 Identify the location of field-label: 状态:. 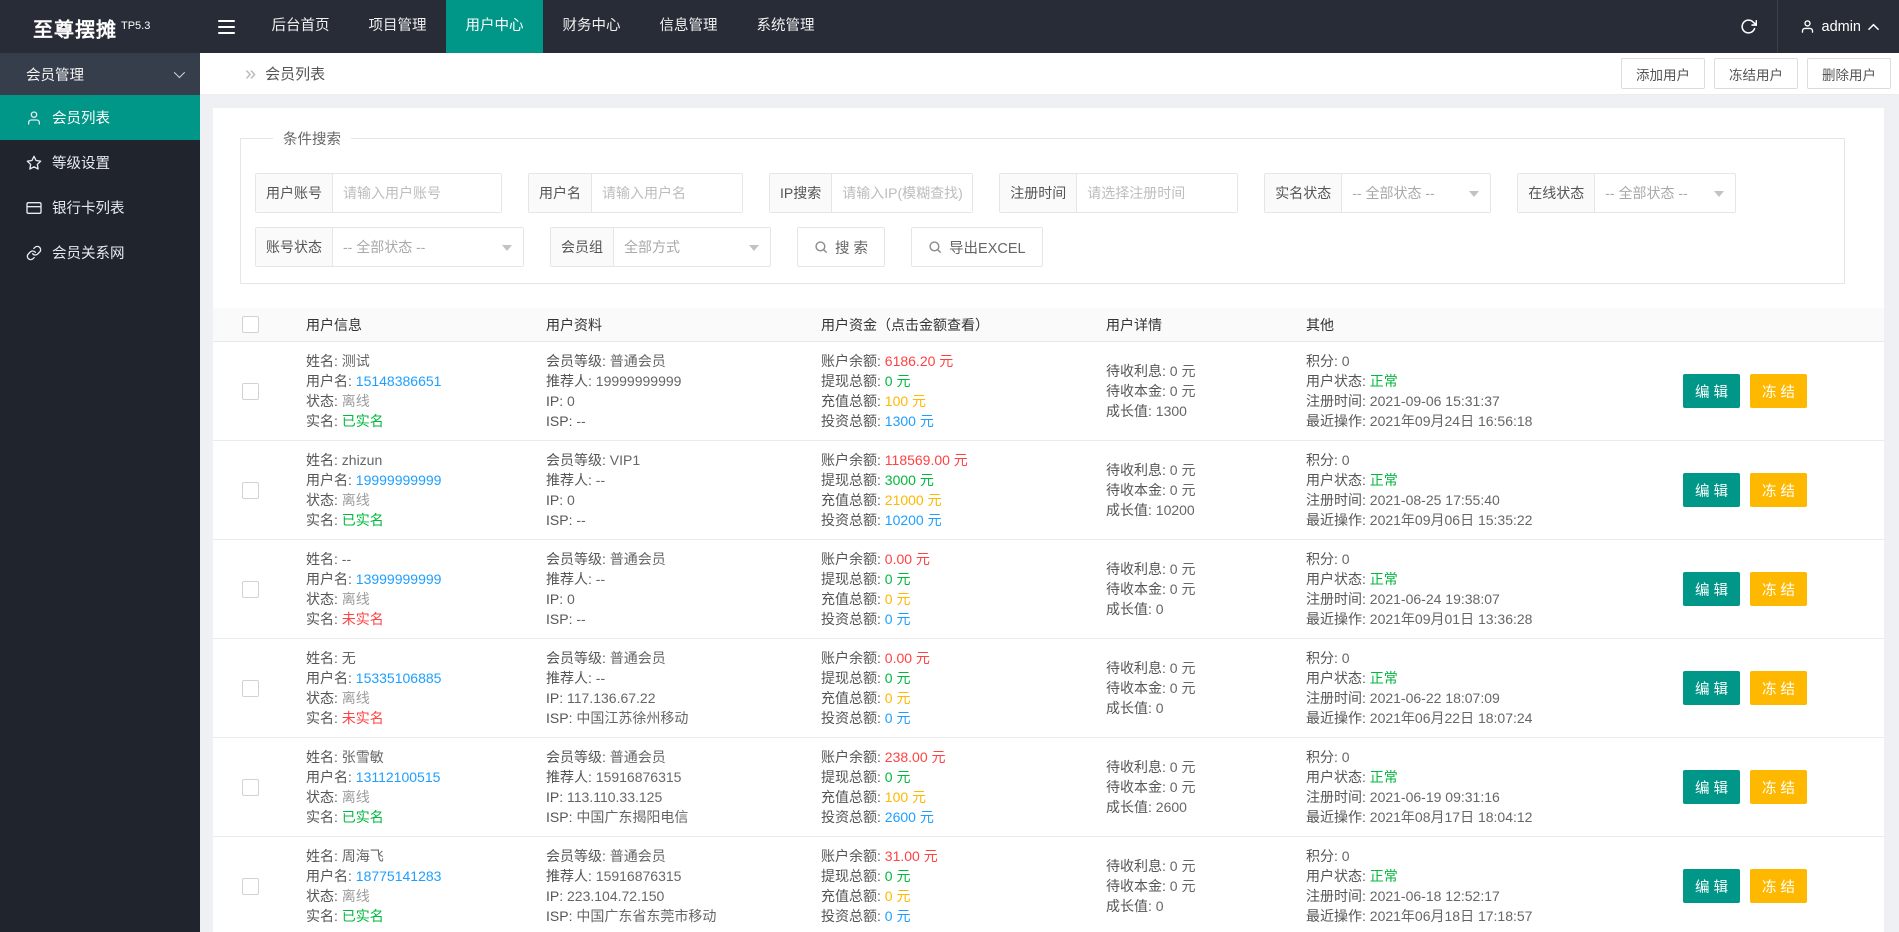
(324, 599).